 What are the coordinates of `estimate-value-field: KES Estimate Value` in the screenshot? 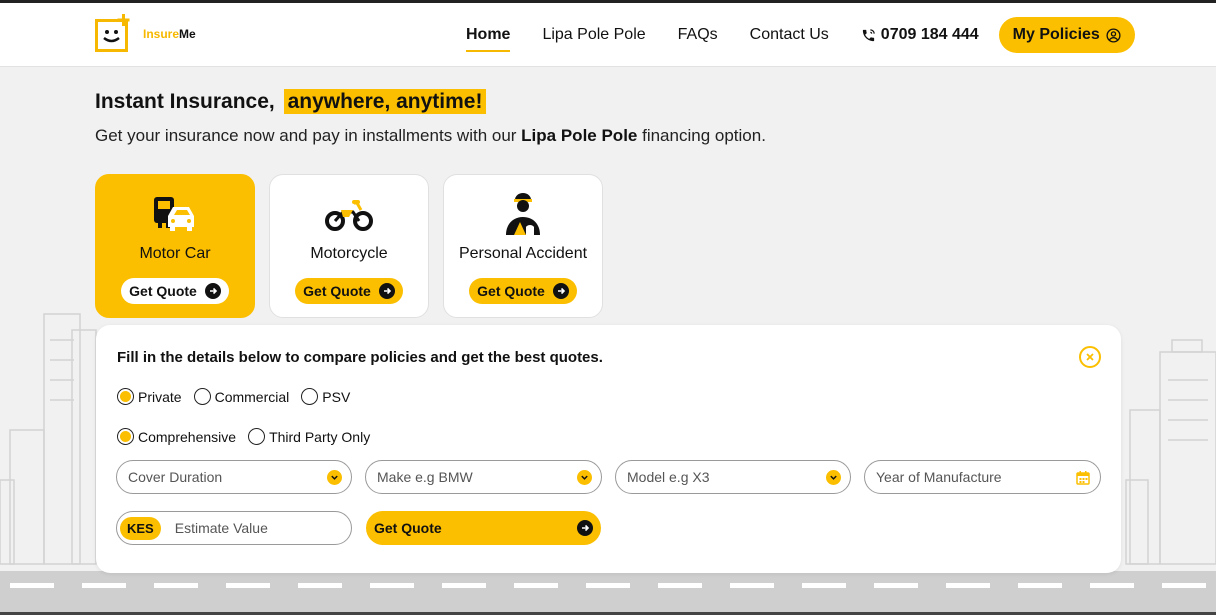 It's located at (234, 528).